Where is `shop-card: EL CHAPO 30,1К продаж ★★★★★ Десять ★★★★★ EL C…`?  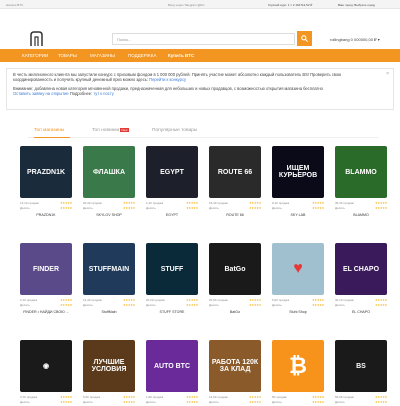
shop-card: EL CHAPO 30,1К продаж ★★★★★ Десять ★★★★★ EL C… is located at coordinates (362, 278).